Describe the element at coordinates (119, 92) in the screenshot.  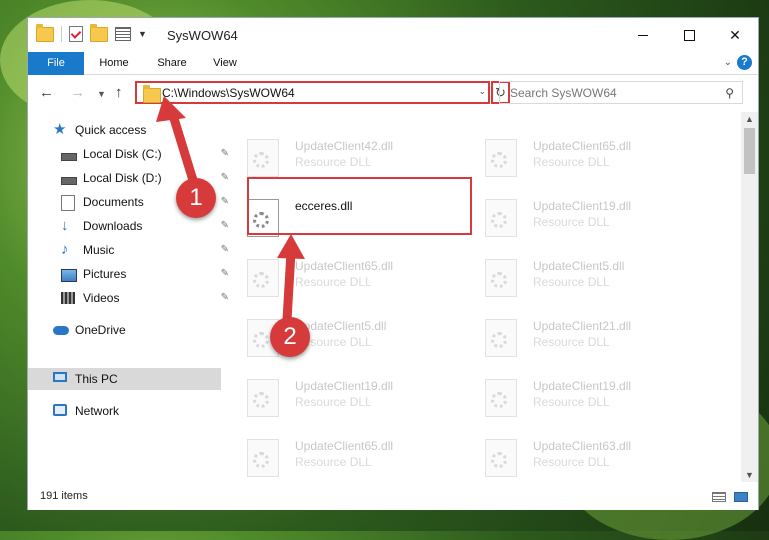
I see `up-arrow-icon: ↑` at that location.